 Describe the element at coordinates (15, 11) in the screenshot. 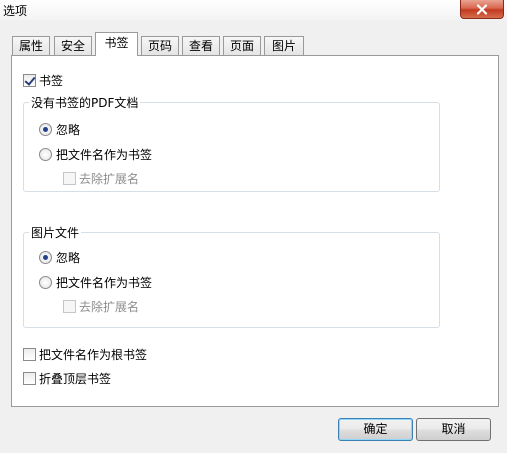

I see `window-title: 选项` at that location.